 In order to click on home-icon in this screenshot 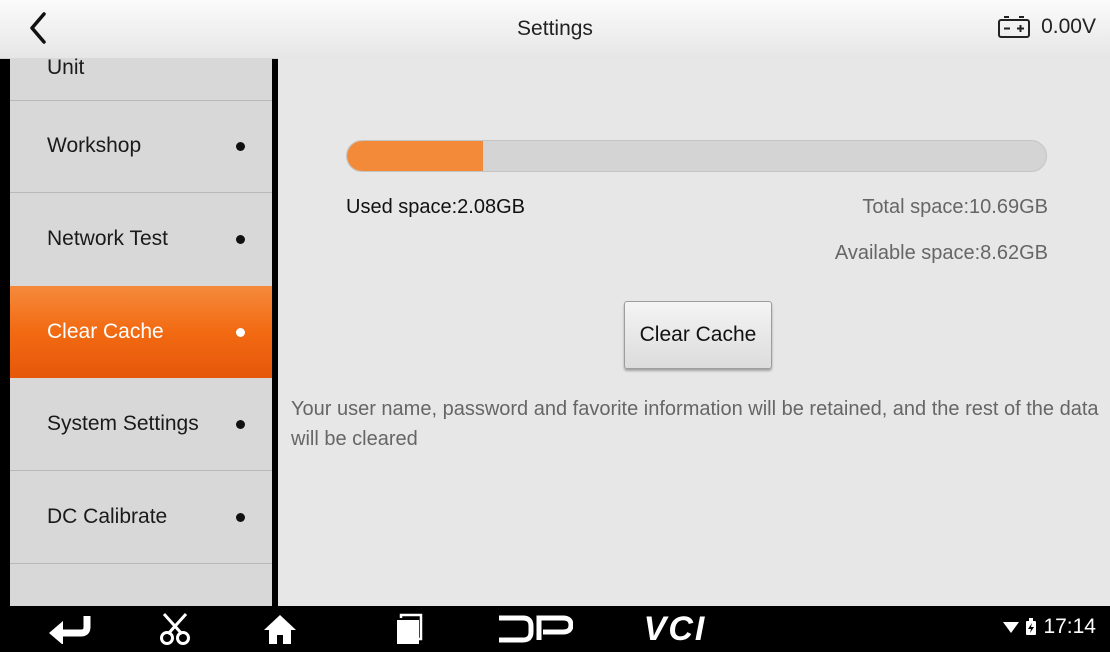, I will do `click(280, 629)`.